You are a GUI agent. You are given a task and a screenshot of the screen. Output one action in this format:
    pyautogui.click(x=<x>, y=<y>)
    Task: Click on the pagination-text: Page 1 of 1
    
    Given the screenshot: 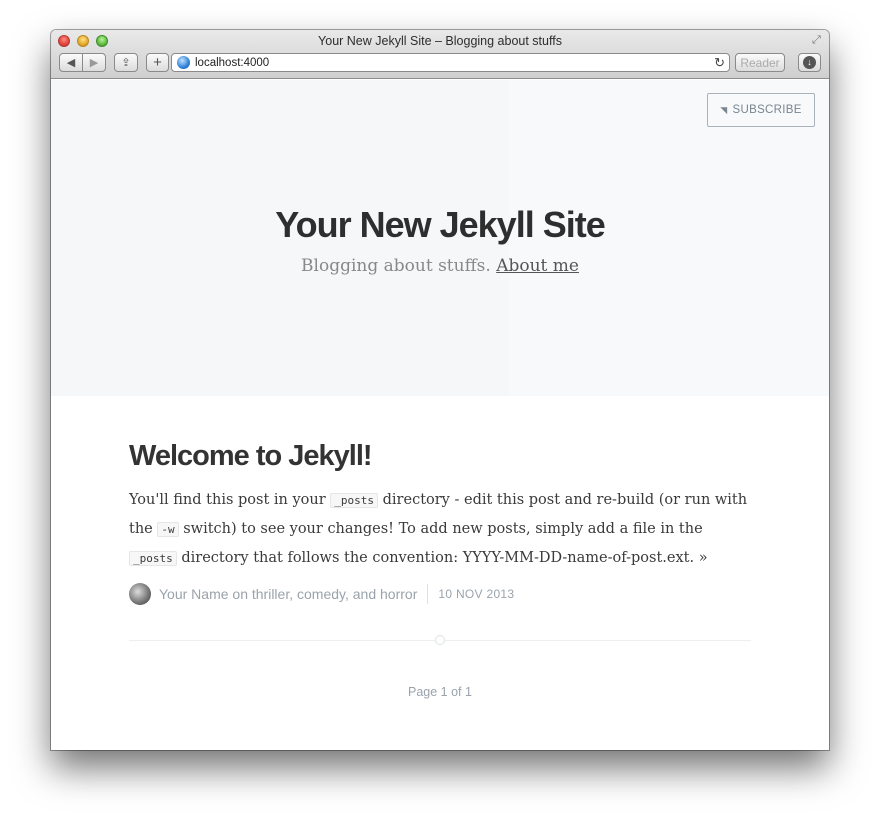 What is the action you would take?
    pyautogui.click(x=440, y=692)
    